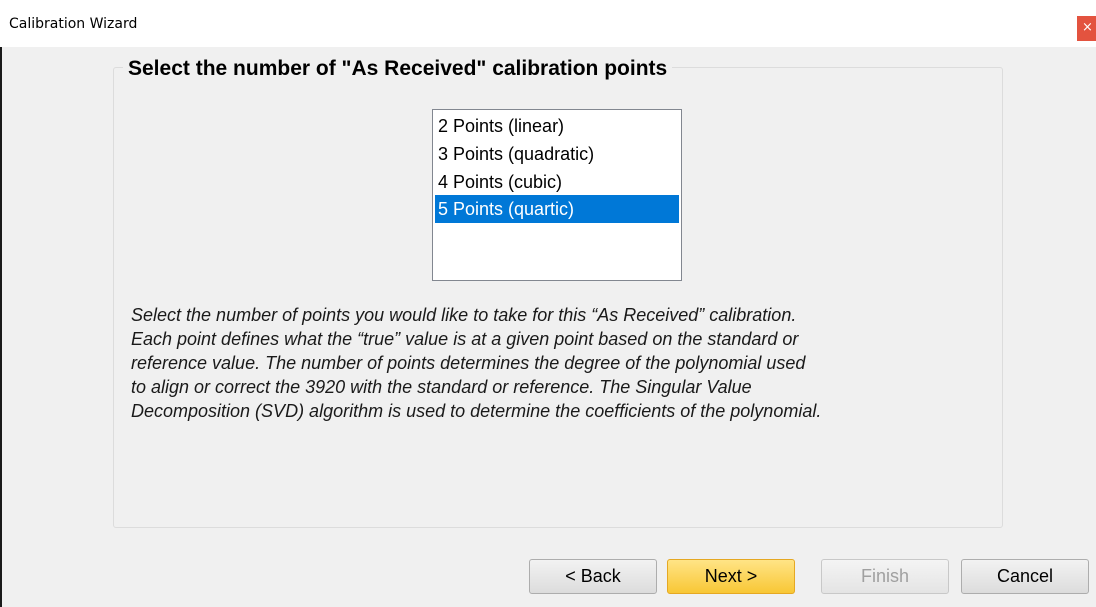 Image resolution: width=1096 pixels, height=607 pixels. Describe the element at coordinates (557, 154) in the screenshot. I see `list-item-3-points: 3 Points (quadratic)` at that location.